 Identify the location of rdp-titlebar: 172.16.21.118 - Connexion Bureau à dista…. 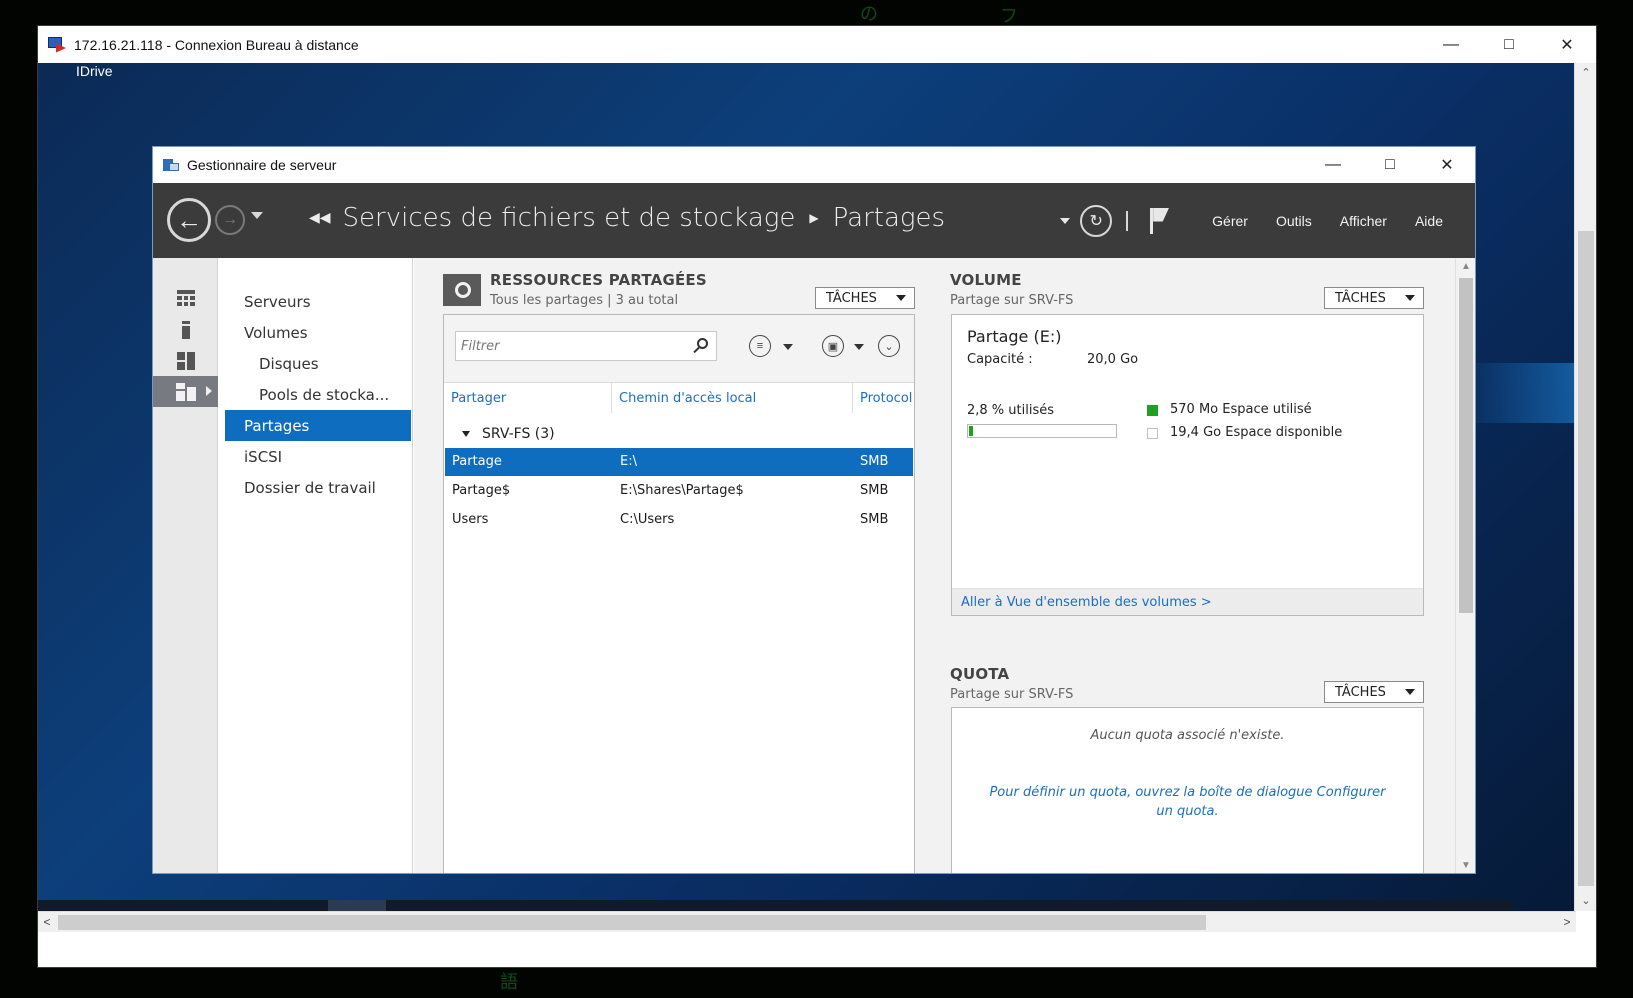
(817, 44).